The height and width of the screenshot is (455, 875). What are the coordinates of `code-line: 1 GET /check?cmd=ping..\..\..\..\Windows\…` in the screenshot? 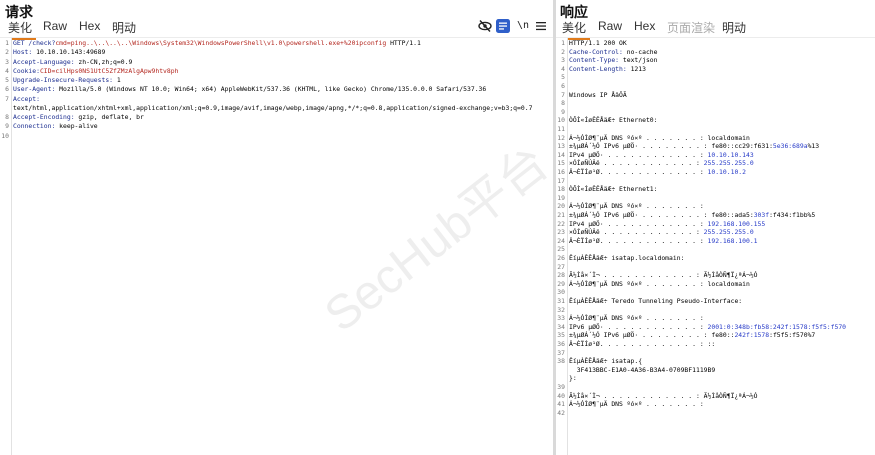 It's located at (276, 43).